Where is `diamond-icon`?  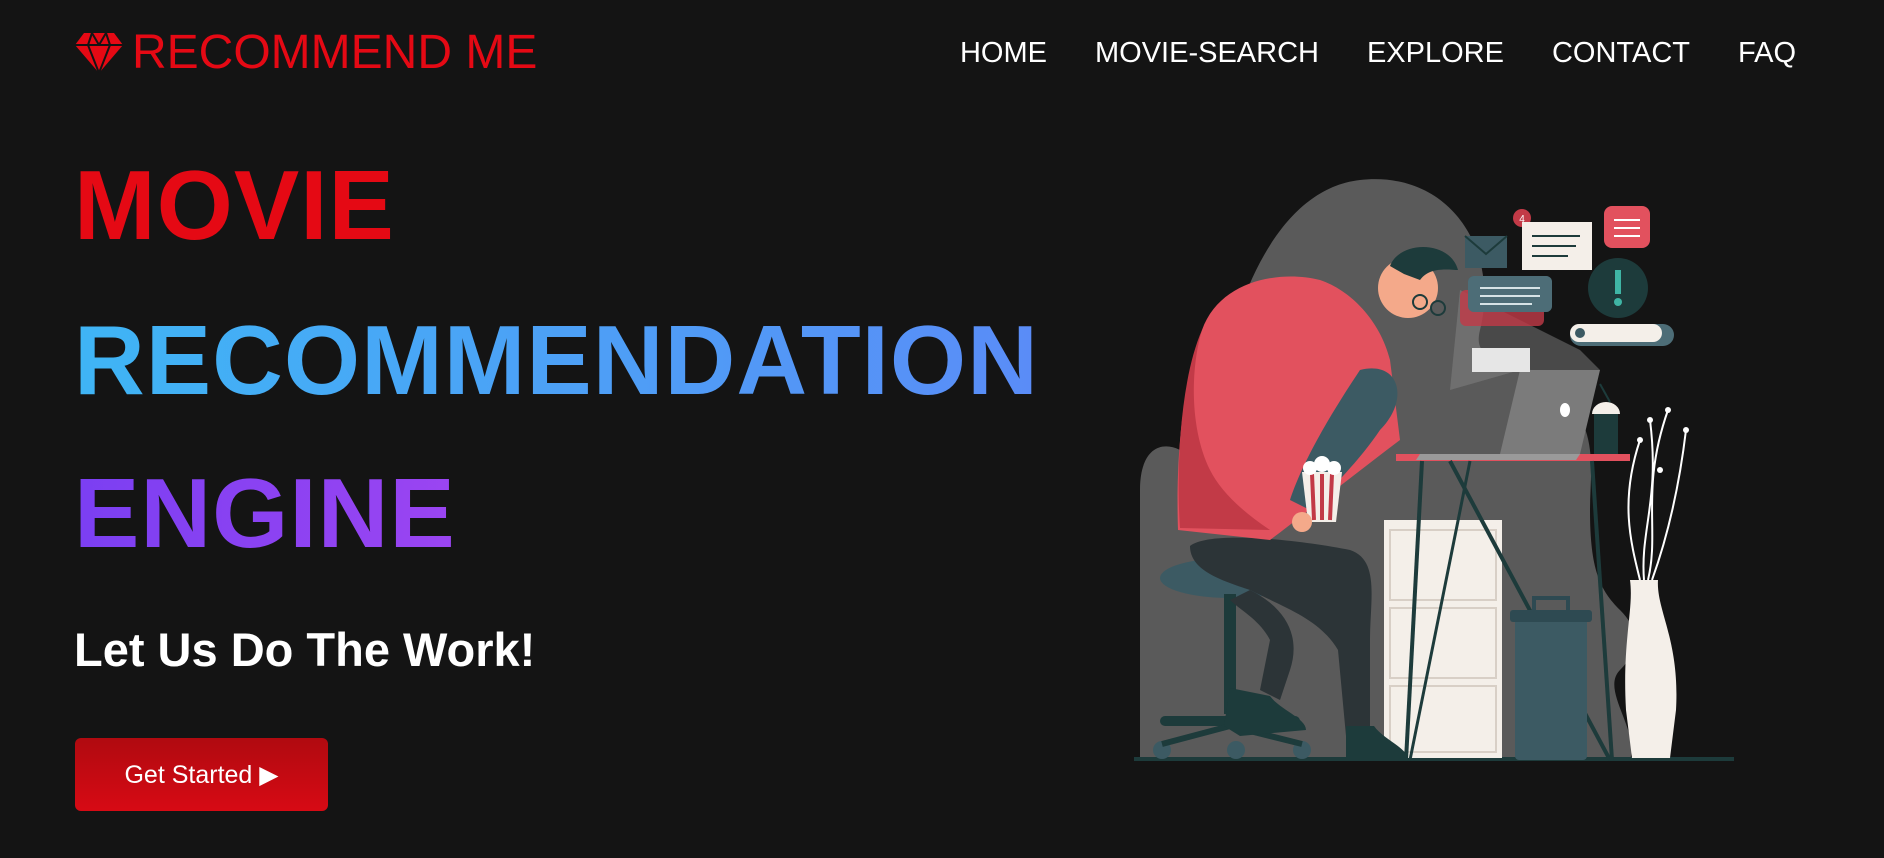
diamond-icon is located at coordinates (99, 53).